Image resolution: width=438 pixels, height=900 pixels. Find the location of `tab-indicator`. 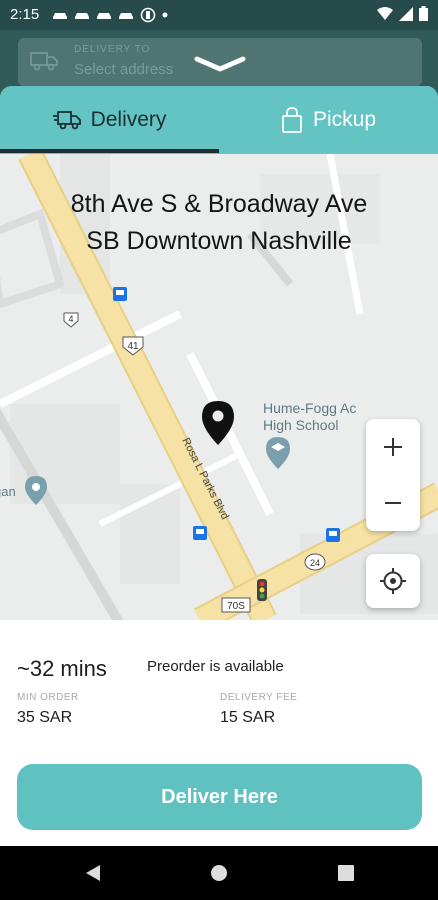

tab-indicator is located at coordinates (109, 151).